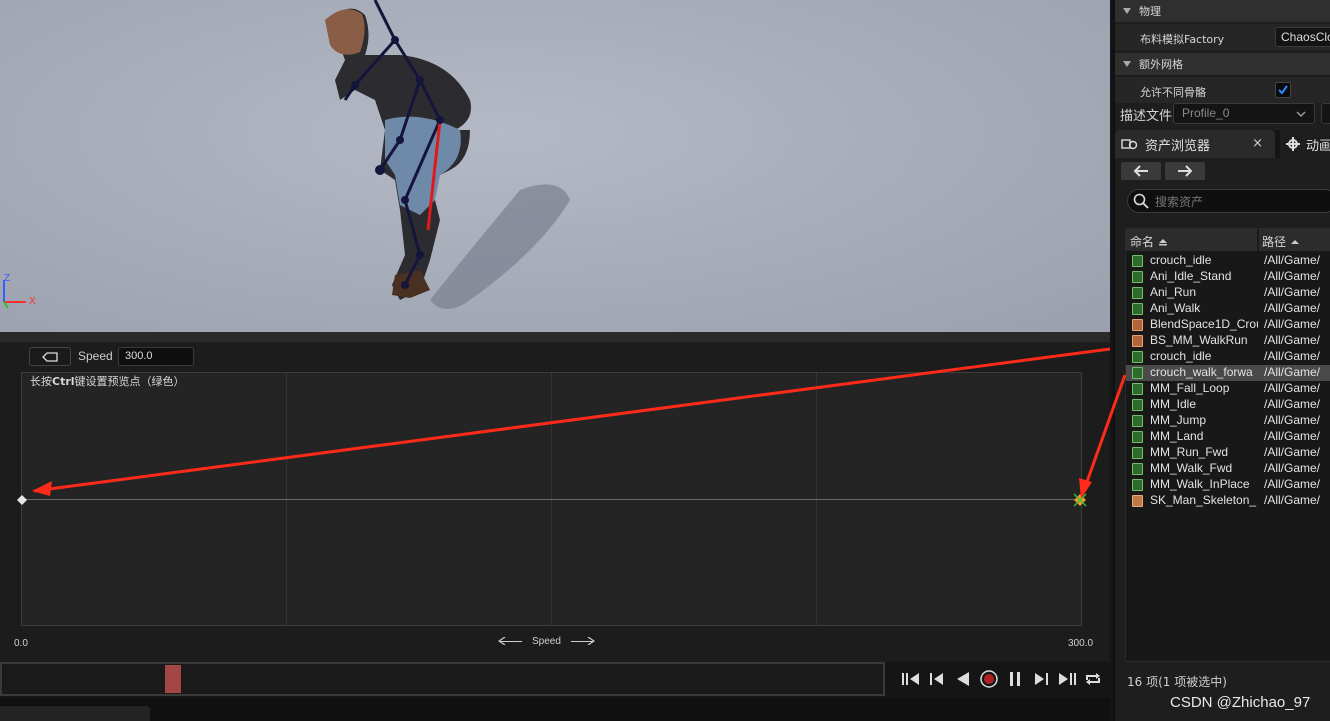 This screenshot has height=721, width=1330. What do you see at coordinates (1281, 241) in the screenshot?
I see `column-path-header: 路径` at bounding box center [1281, 241].